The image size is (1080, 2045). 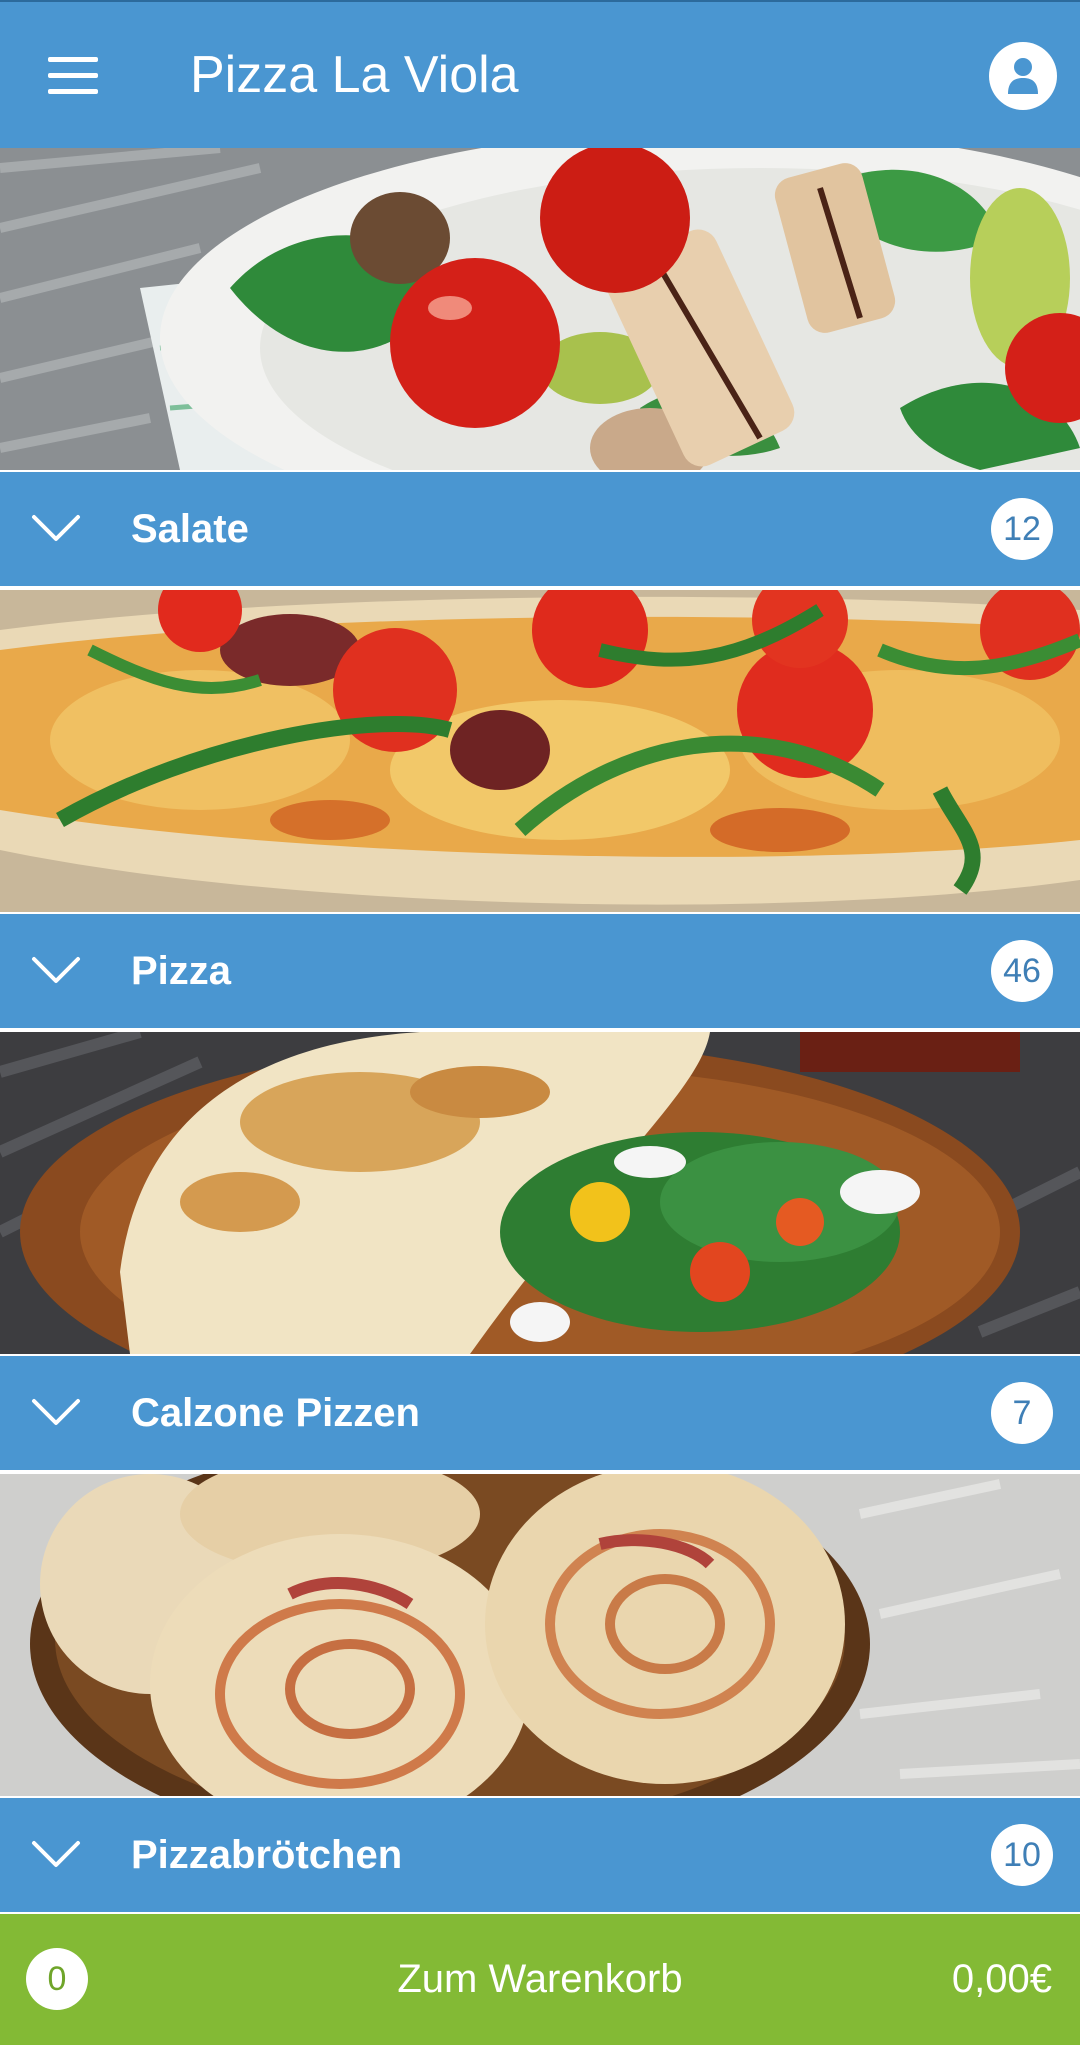 I want to click on category-header-calzone-pizzen: Calzone Pizzen 7, so click(x=540, y=1413).